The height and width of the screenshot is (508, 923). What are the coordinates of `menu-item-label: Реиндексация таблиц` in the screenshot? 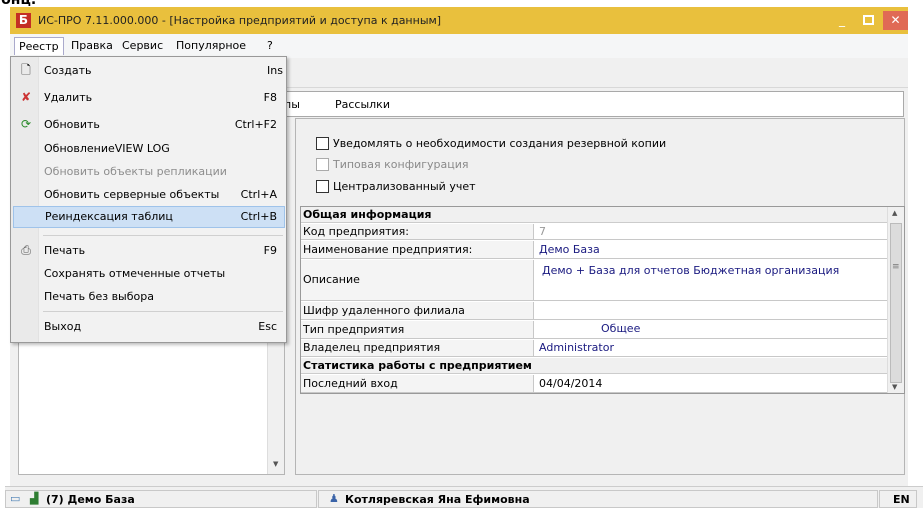 It's located at (109, 216).